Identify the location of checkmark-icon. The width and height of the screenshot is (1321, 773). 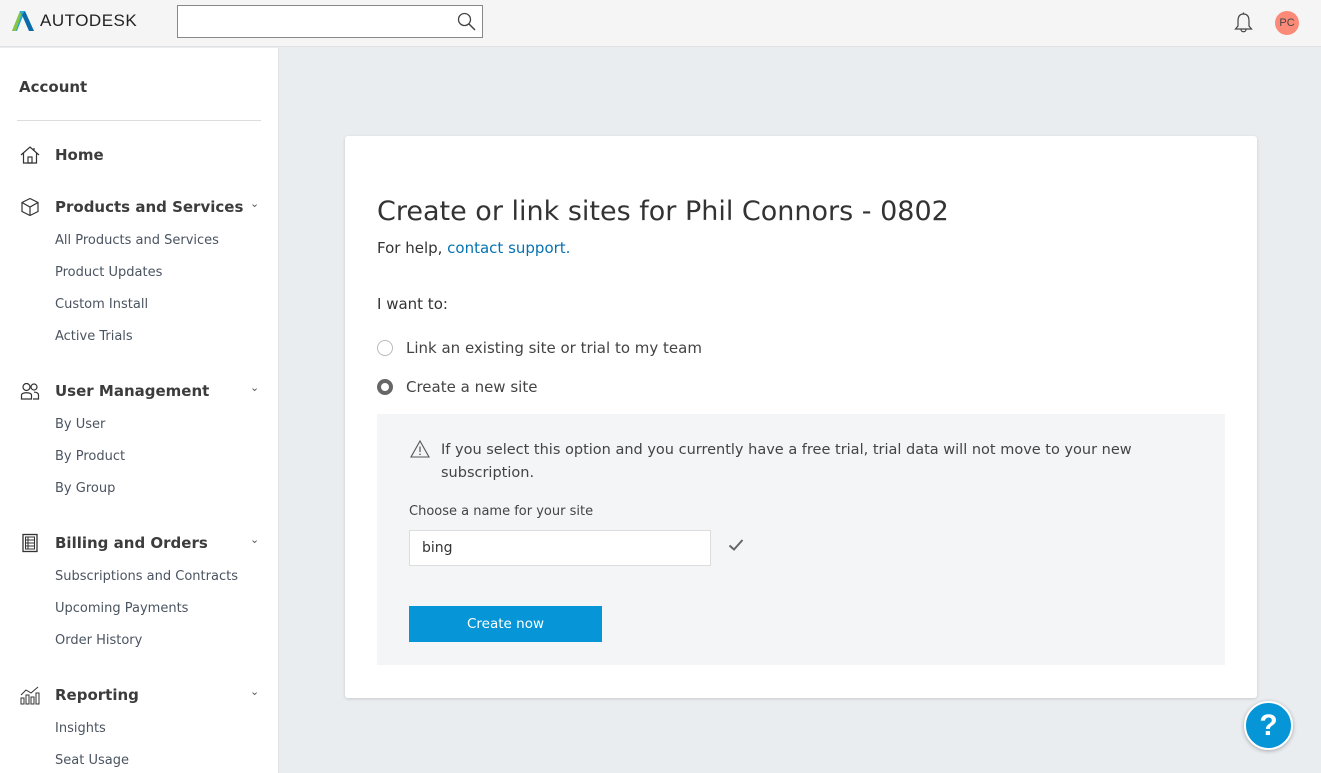
(736, 545).